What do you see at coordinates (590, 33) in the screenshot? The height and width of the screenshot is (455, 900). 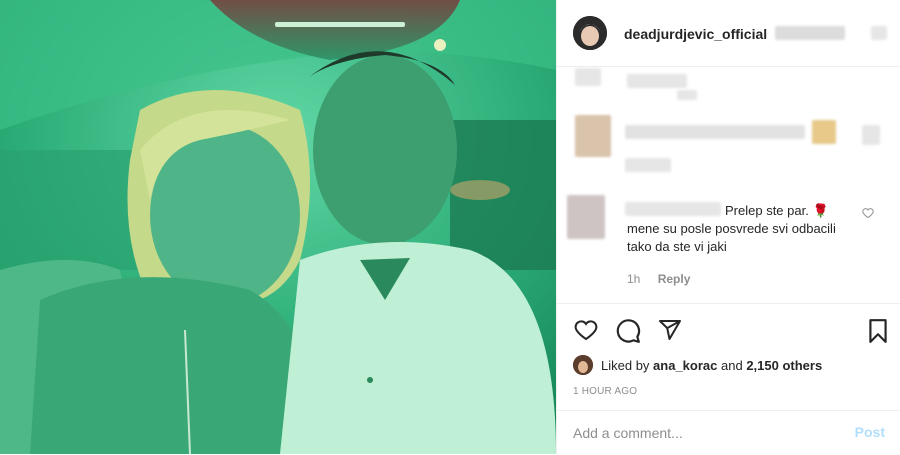 I see `author-avatar` at bounding box center [590, 33].